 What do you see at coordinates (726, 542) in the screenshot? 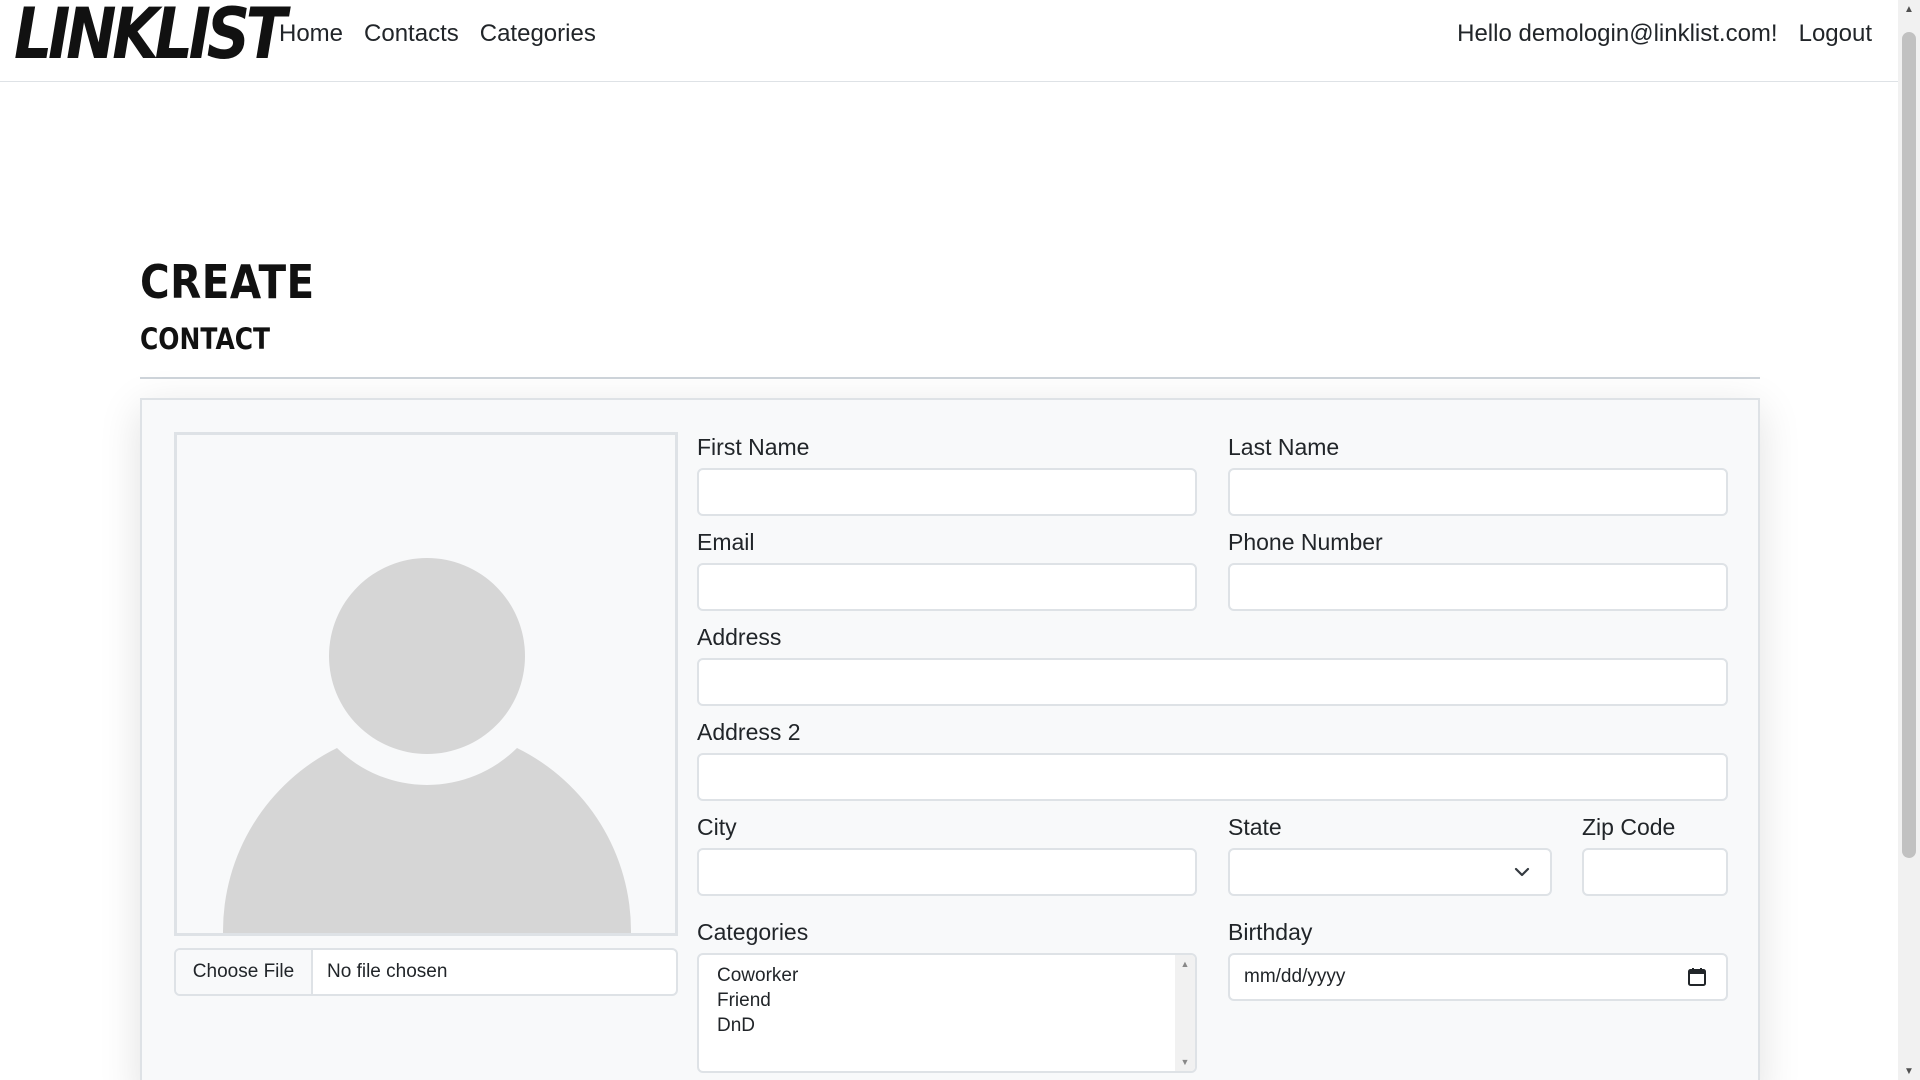
I see `email-label: Email` at bounding box center [726, 542].